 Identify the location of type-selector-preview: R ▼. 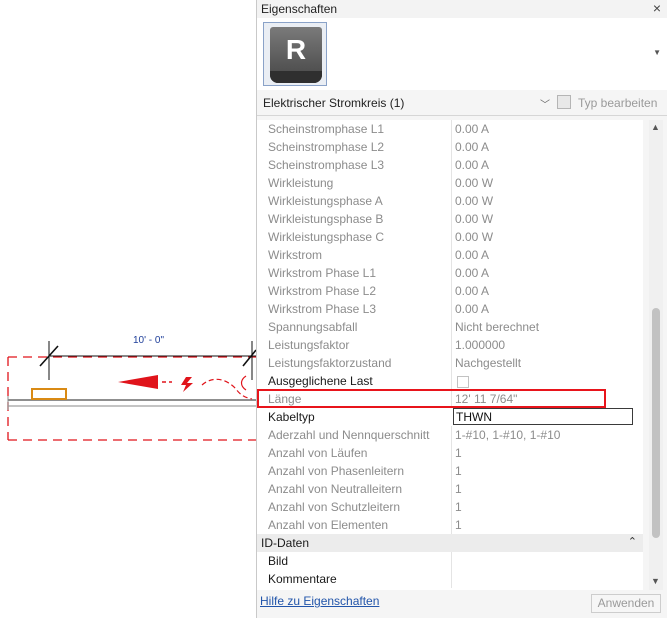
(462, 54).